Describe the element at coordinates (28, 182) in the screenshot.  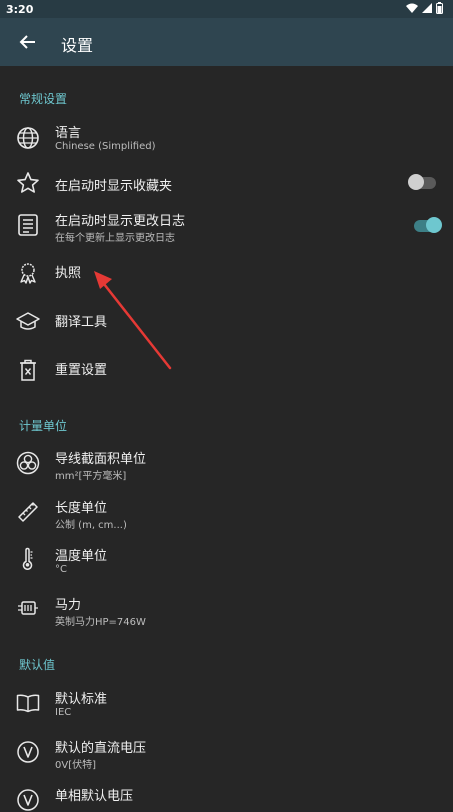
I see `star-icon` at that location.